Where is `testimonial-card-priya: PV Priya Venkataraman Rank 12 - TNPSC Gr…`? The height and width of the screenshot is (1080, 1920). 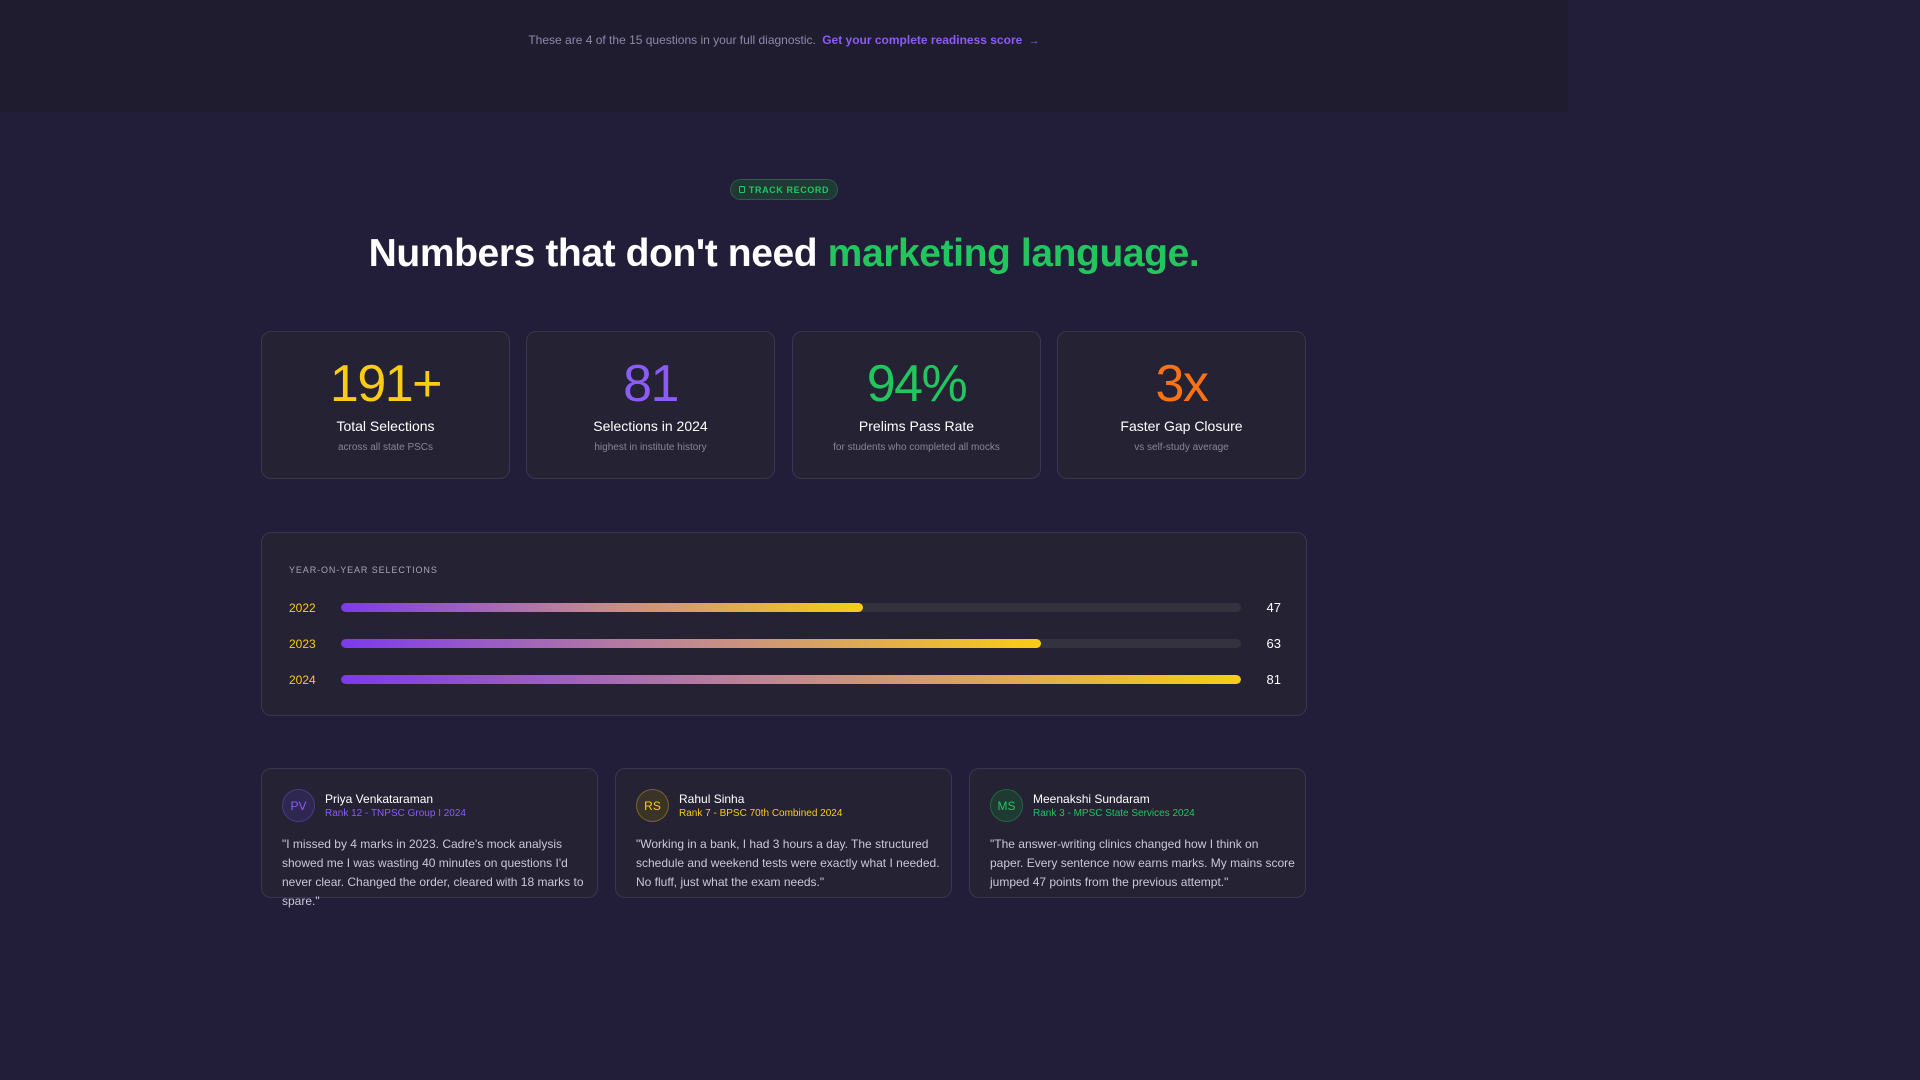
testimonial-card-priya: PV Priya Venkataraman Rank 12 - TNPSC Gr… is located at coordinates (429, 838).